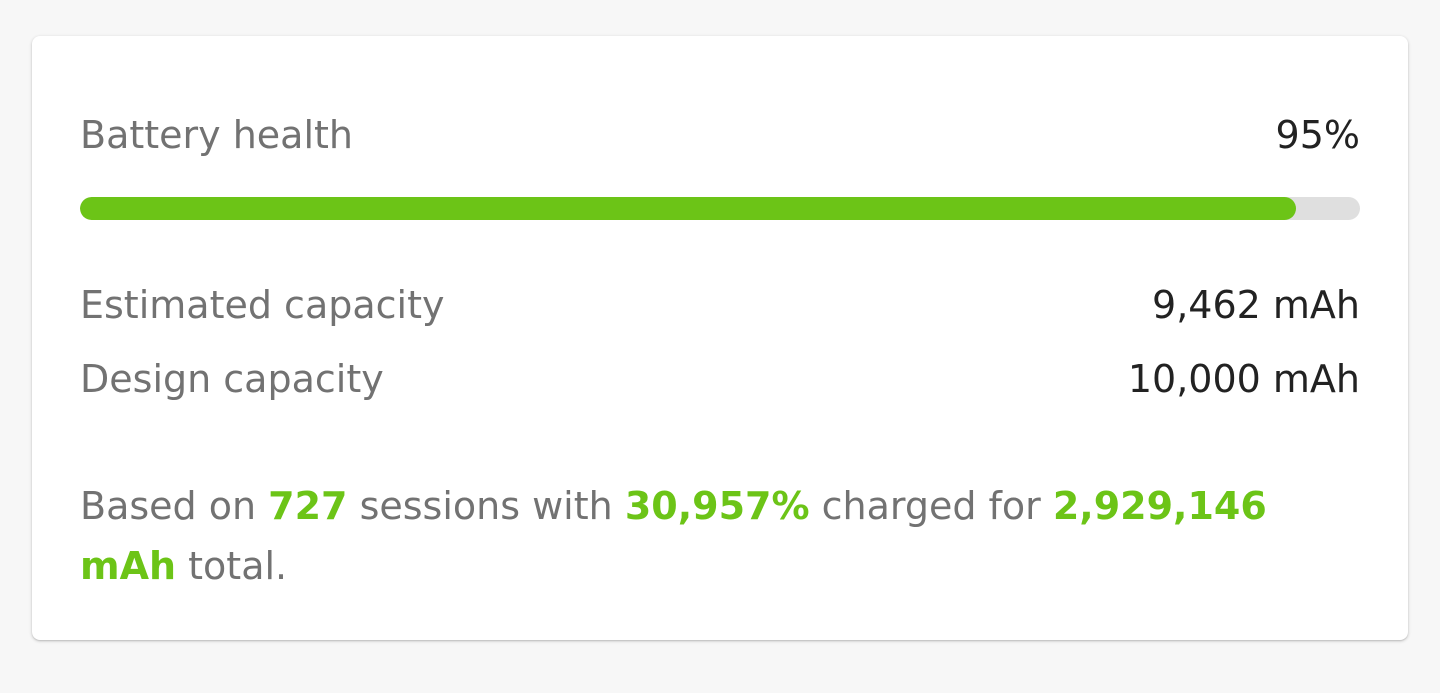 The height and width of the screenshot is (693, 1440). I want to click on battery-health-progress-fill, so click(688, 208).